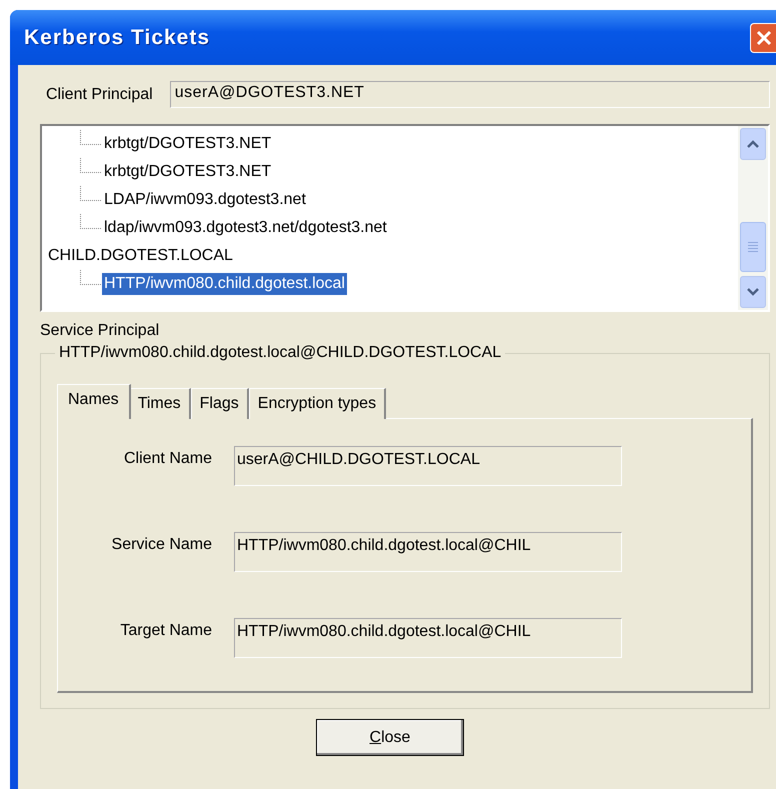 This screenshot has width=776, height=789. Describe the element at coordinates (753, 247) in the screenshot. I see `scroll-thumb` at that location.